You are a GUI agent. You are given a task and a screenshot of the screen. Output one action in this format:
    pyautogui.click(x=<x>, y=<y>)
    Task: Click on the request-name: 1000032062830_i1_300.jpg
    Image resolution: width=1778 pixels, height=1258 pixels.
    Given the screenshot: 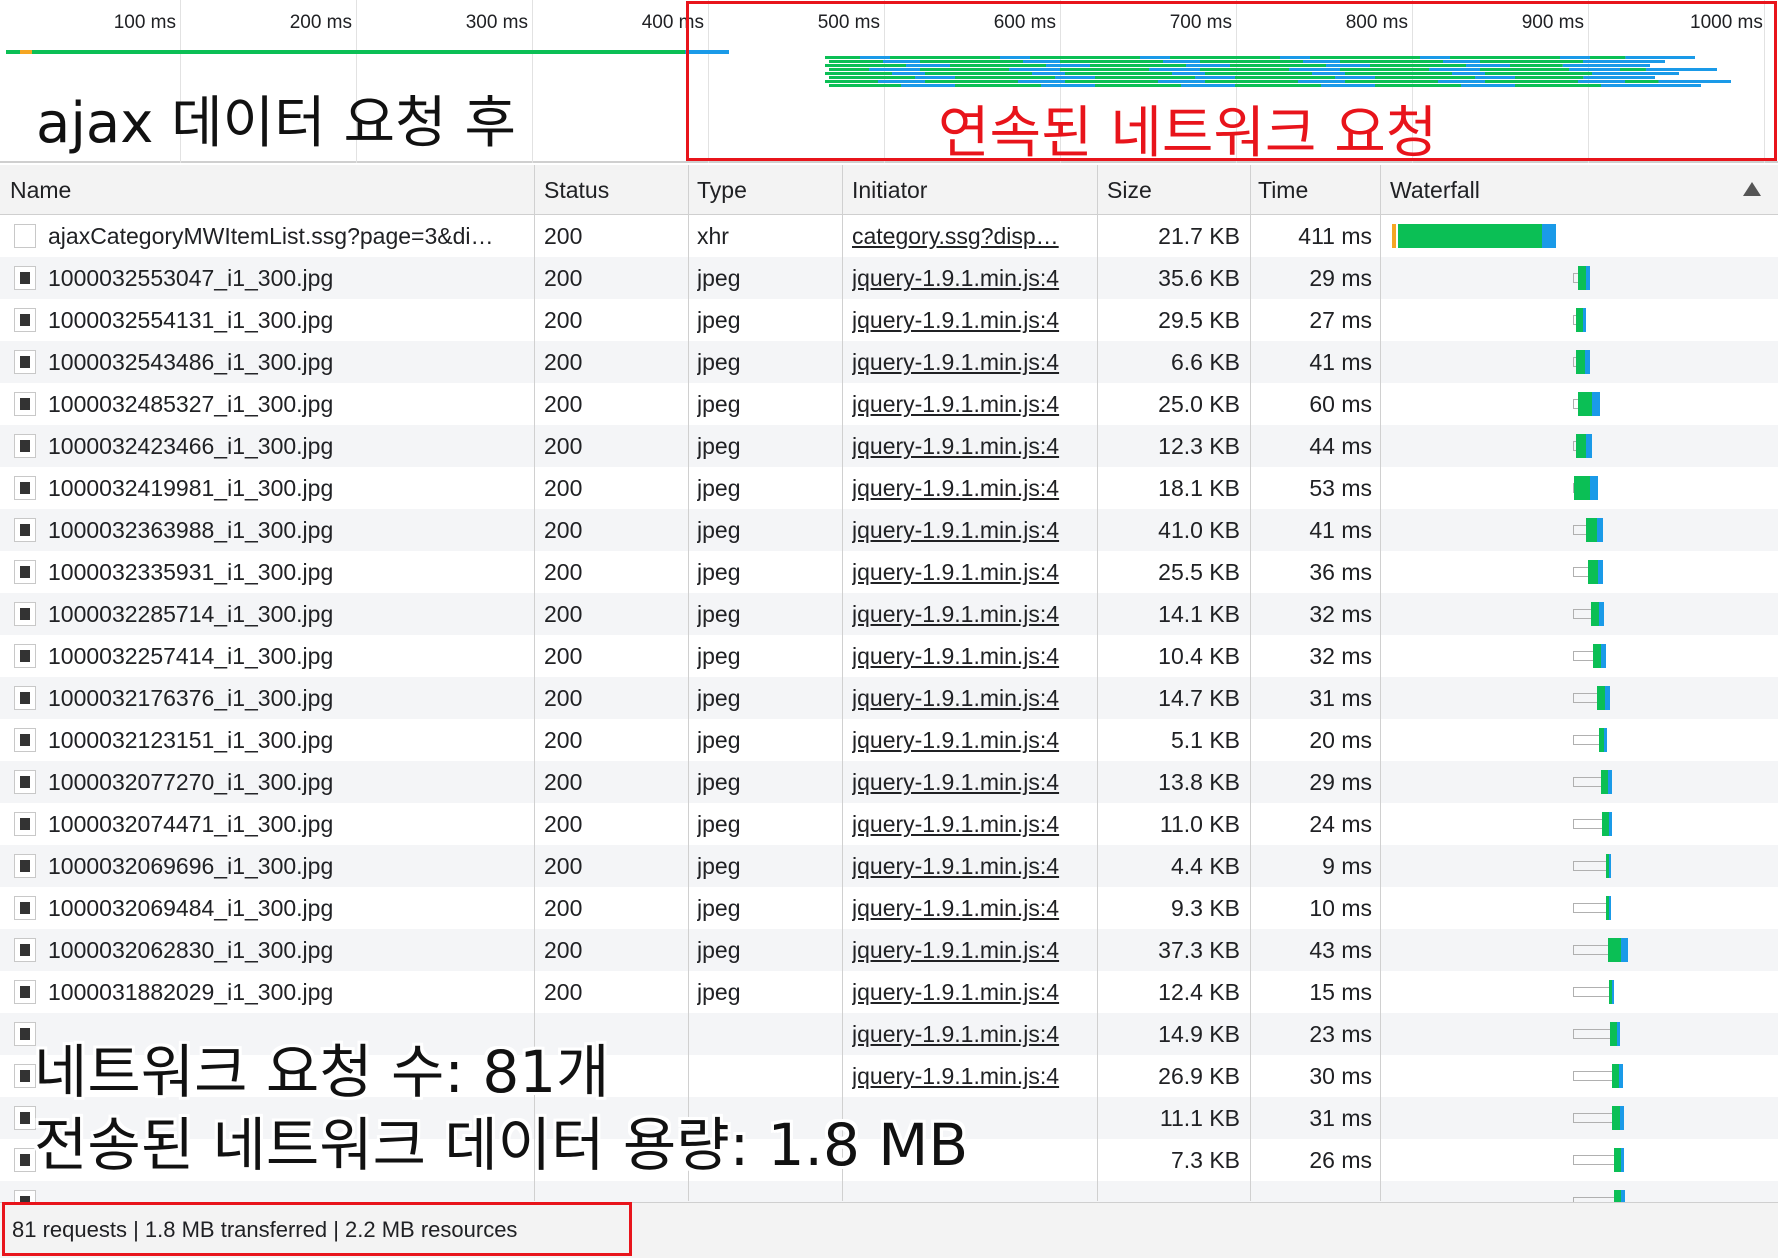 What is the action you would take?
    pyautogui.click(x=191, y=950)
    